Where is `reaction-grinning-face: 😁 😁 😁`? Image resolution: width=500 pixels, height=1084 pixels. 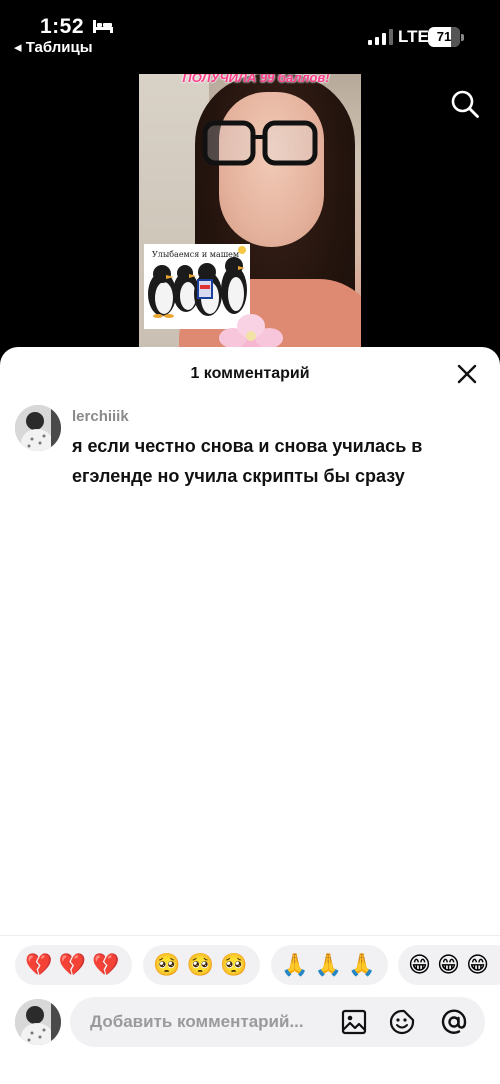
reaction-grinning-face: 😁 😁 😁 is located at coordinates (449, 965).